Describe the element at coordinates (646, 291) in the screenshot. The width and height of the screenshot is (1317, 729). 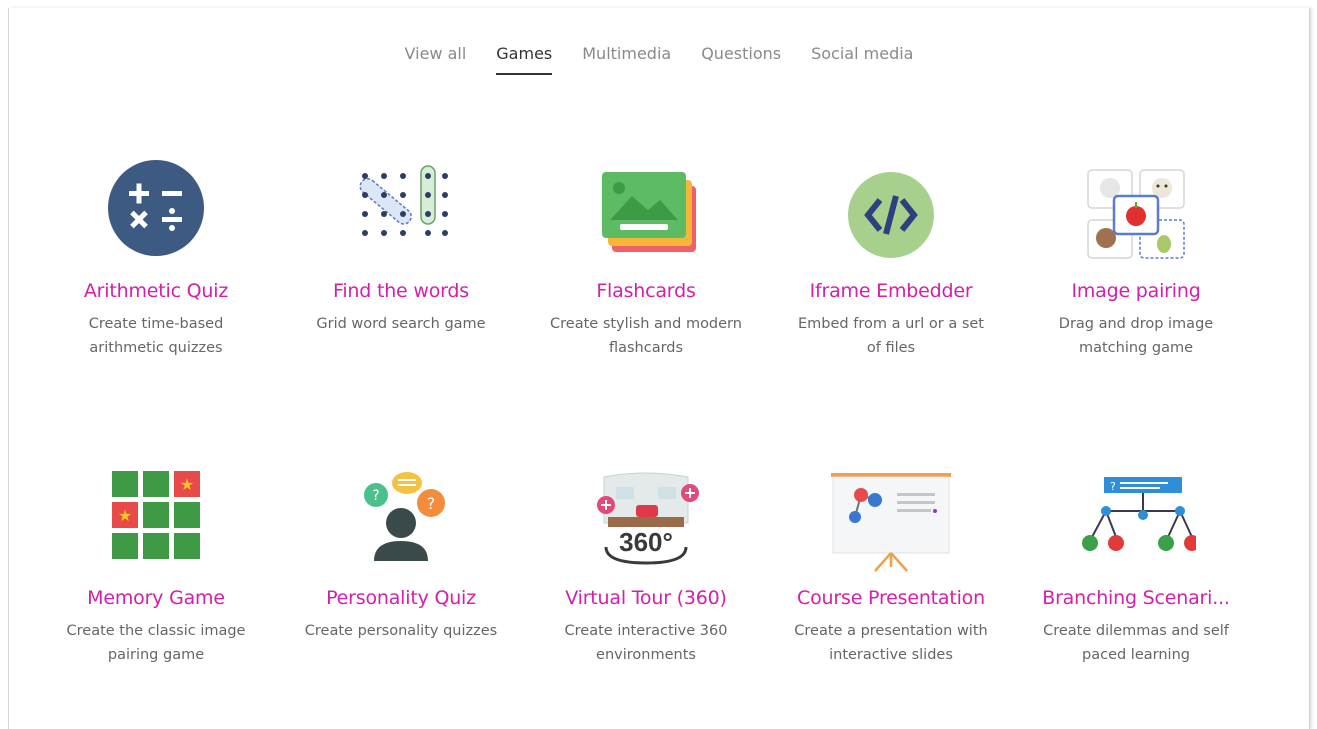
I see `card-title: Flashcards` at that location.